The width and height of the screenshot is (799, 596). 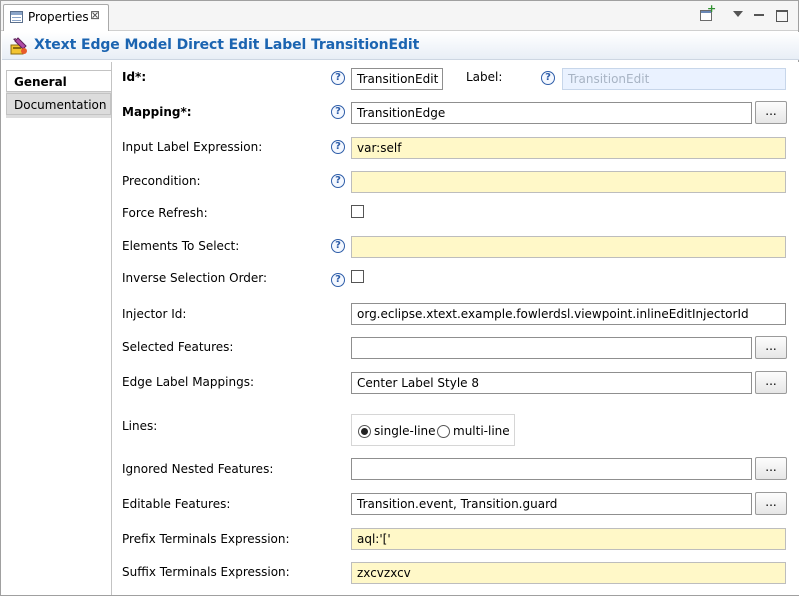 What do you see at coordinates (192, 147) in the screenshot?
I see `input-label-expression-label: Input Label Expression:` at bounding box center [192, 147].